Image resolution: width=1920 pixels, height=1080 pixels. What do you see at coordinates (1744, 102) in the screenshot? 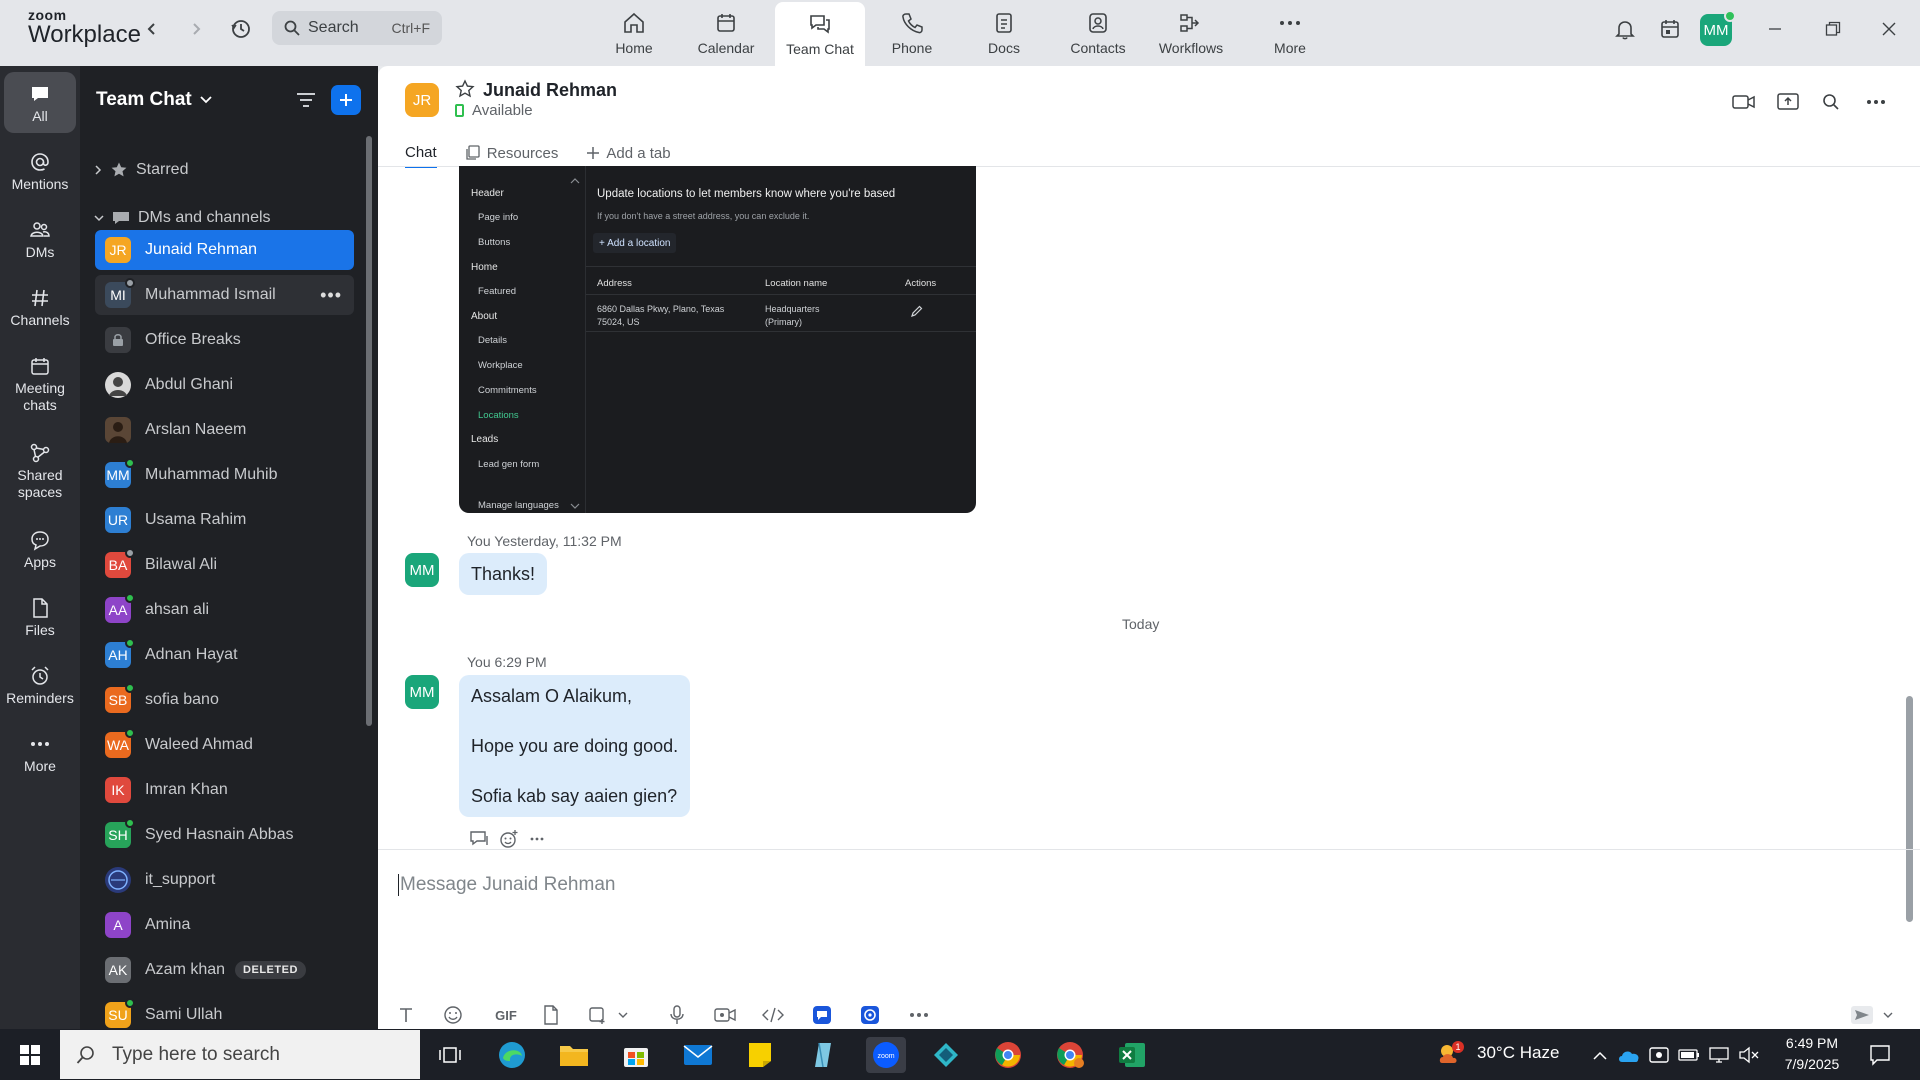
I see `video-call-icon` at bounding box center [1744, 102].